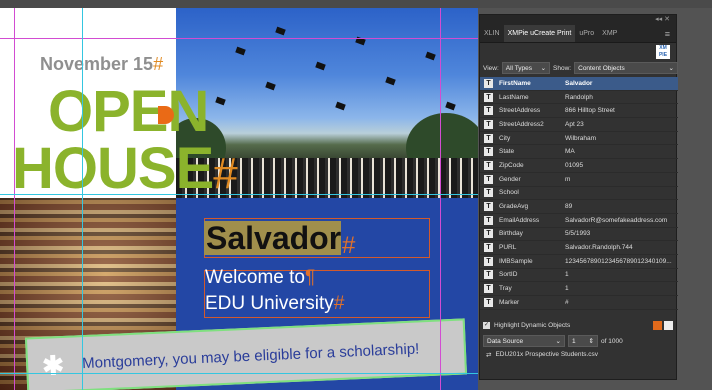 This screenshot has height=390, width=712. Describe the element at coordinates (579, 303) in the screenshot. I see `content-object-row: T Marker #` at that location.